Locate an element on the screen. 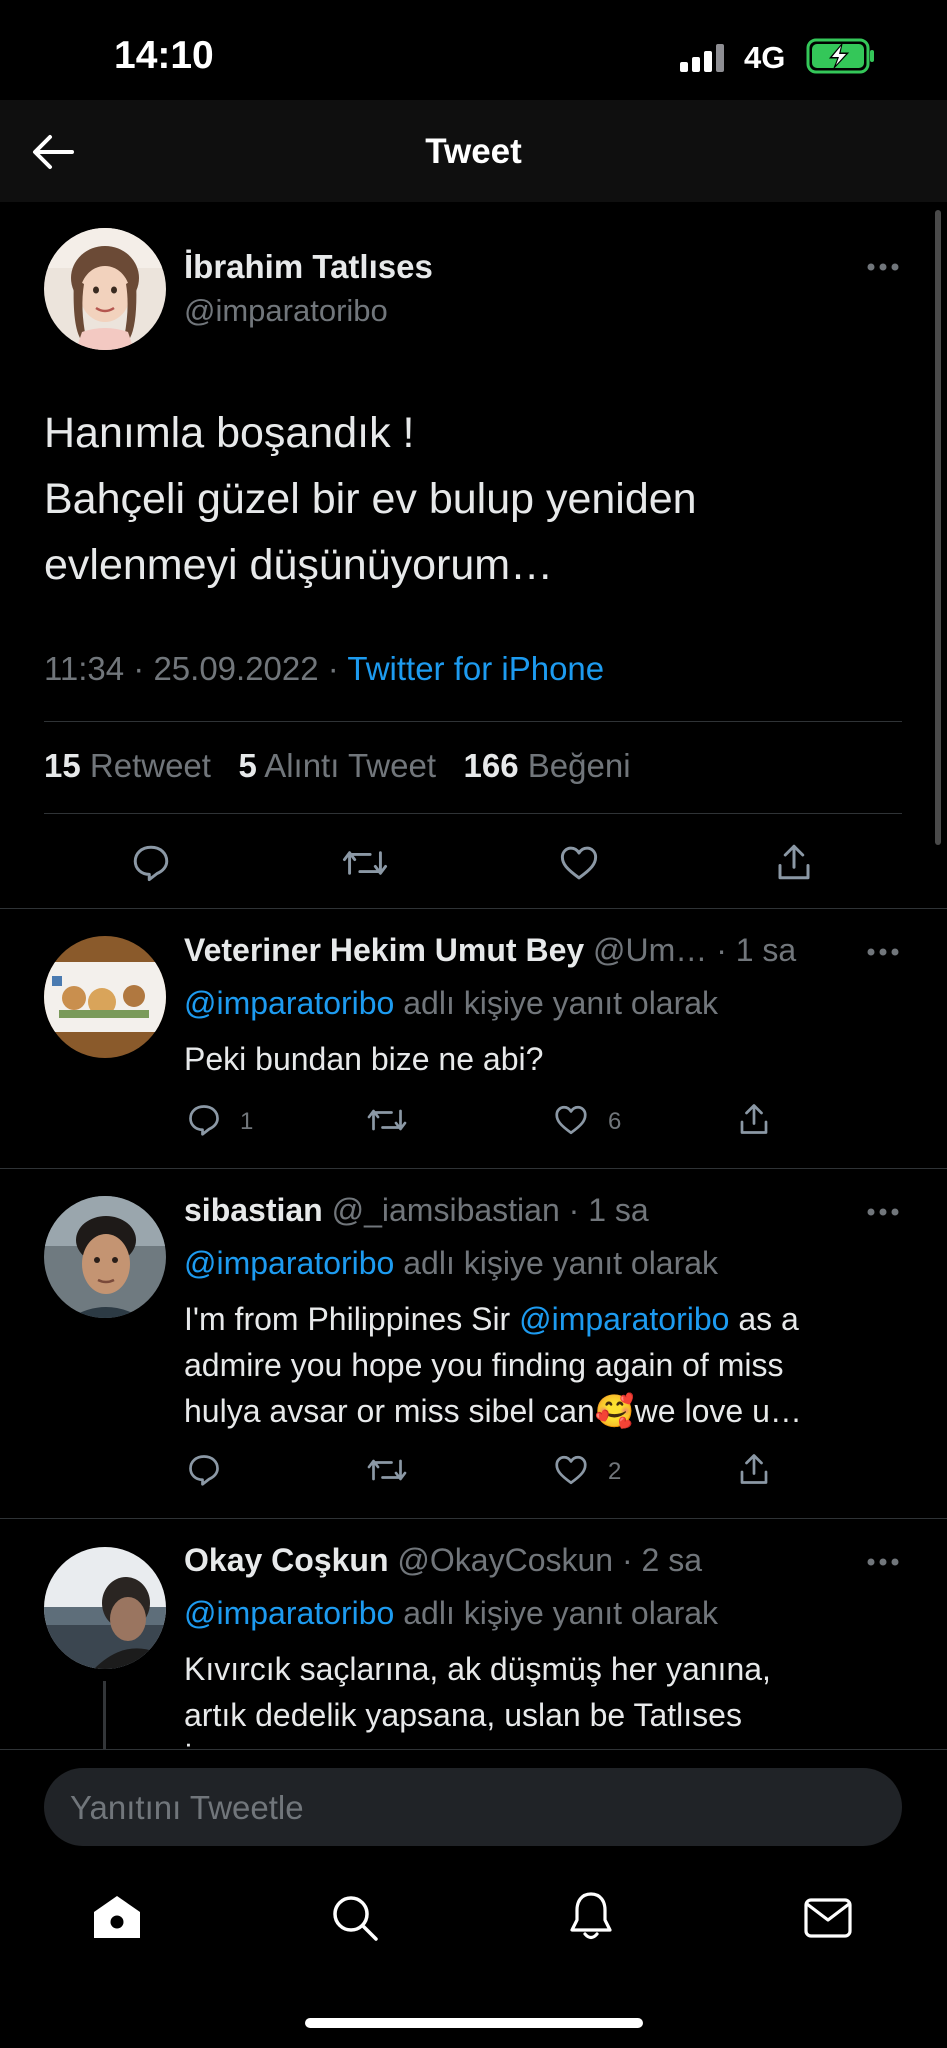  reply-header: Okay Coşkun @OkayCoskun · 2 sa is located at coordinates (443, 1560).